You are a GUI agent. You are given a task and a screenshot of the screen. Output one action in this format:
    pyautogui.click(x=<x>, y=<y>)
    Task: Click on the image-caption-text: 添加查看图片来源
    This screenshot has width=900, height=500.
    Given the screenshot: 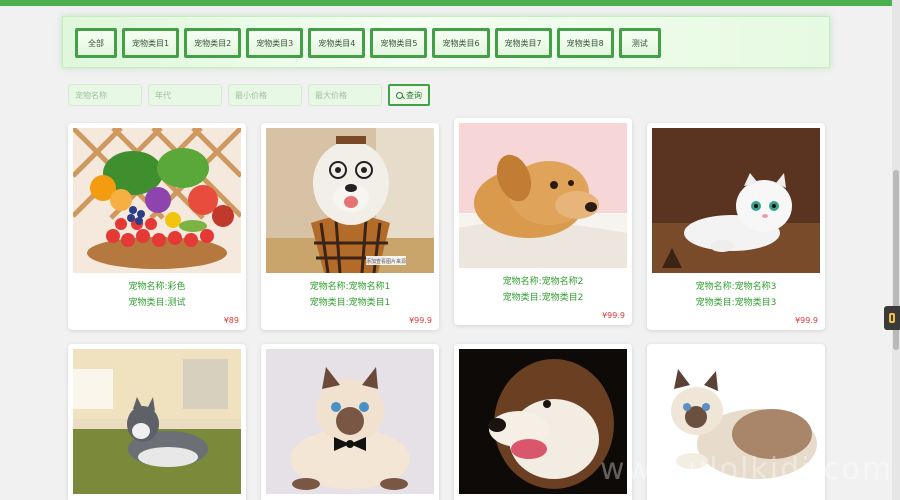 What is the action you would take?
    pyautogui.click(x=386, y=261)
    